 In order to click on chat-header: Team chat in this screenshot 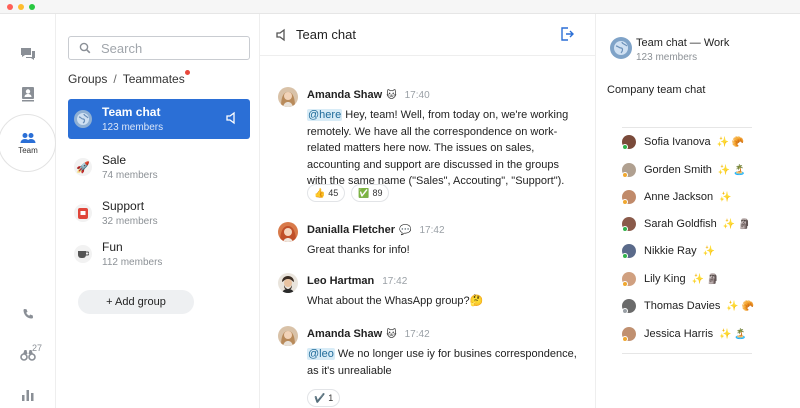, I will do `click(428, 35)`.